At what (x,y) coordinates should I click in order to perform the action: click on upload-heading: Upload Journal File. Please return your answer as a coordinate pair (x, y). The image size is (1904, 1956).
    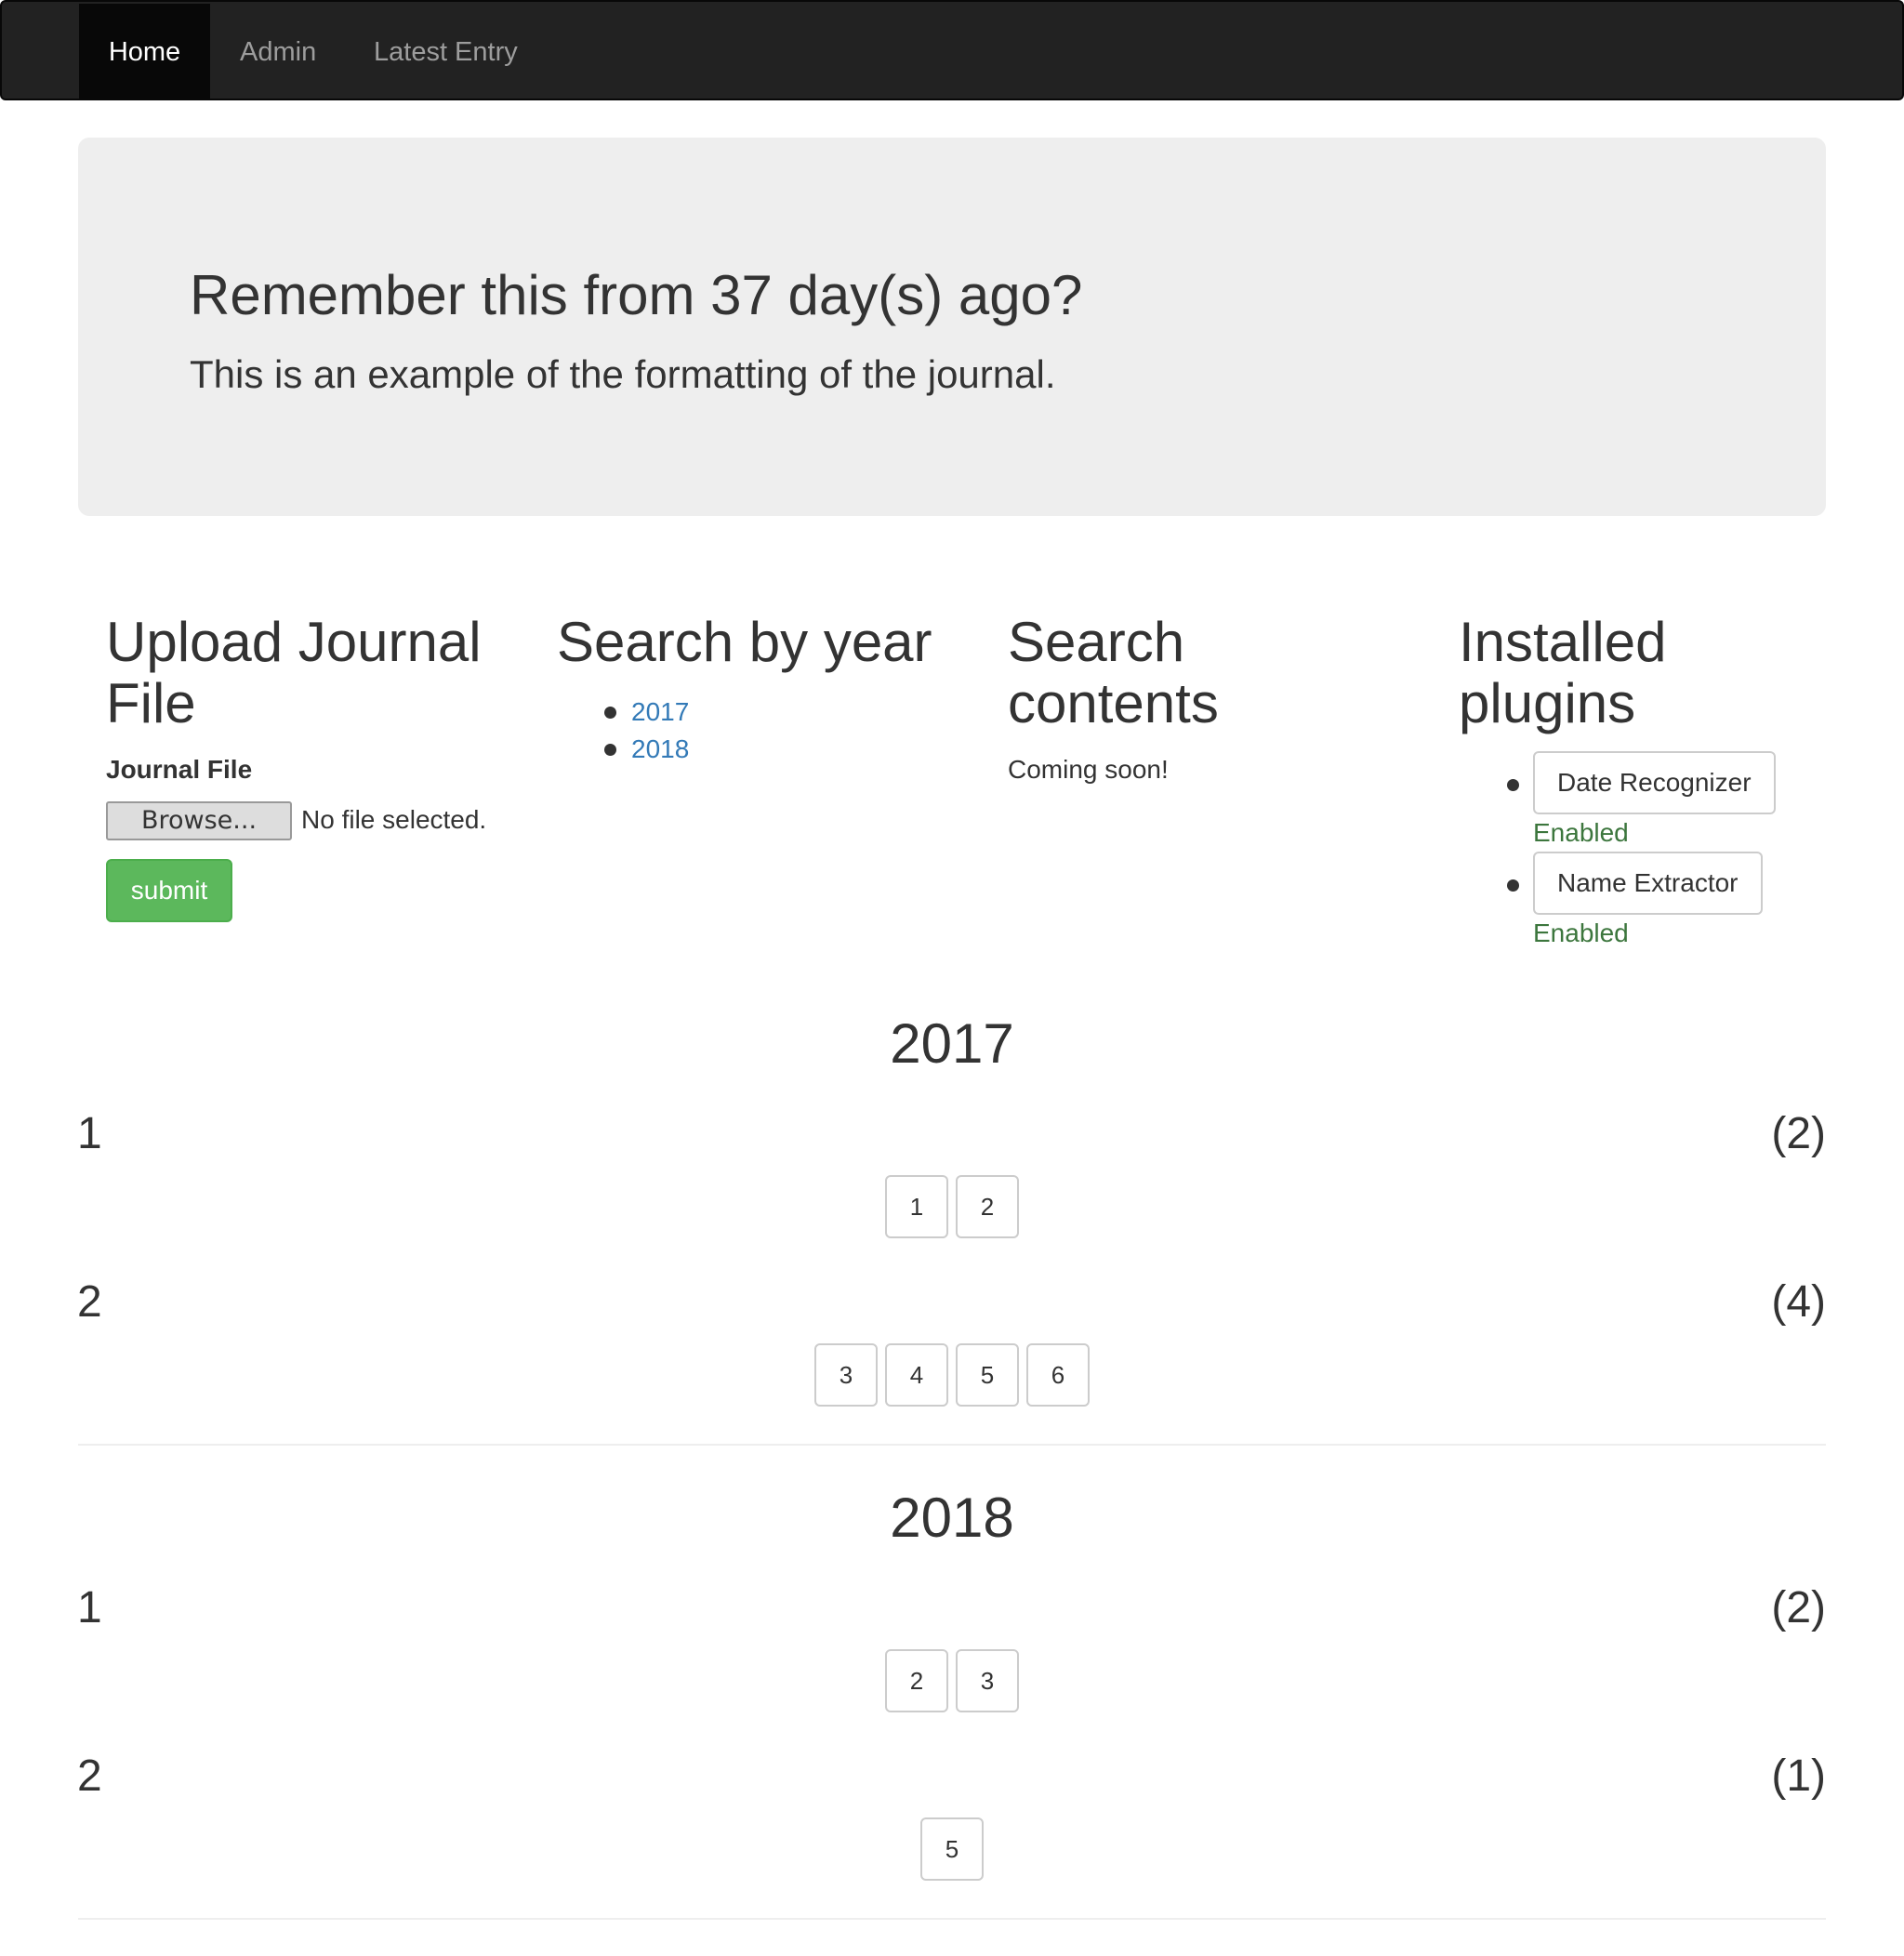
    Looking at the image, I should click on (294, 672).